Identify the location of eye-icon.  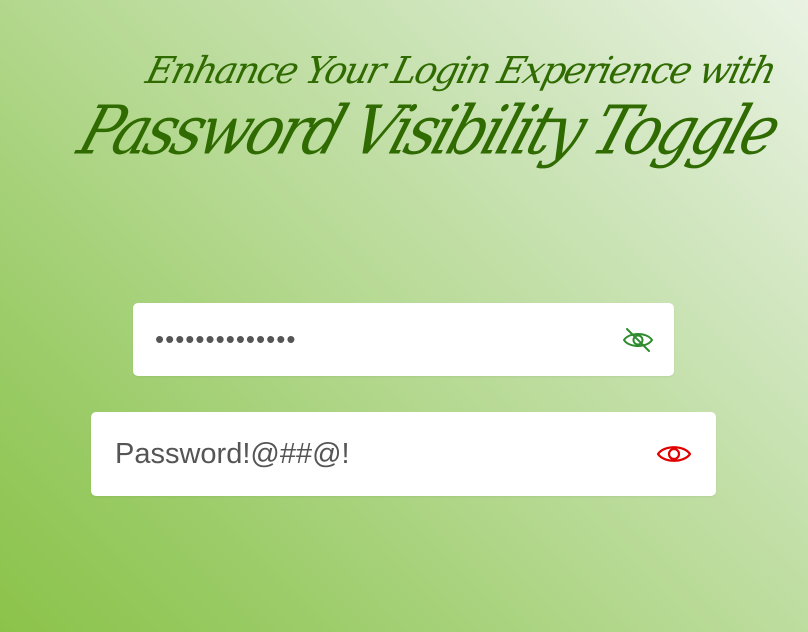
(674, 454).